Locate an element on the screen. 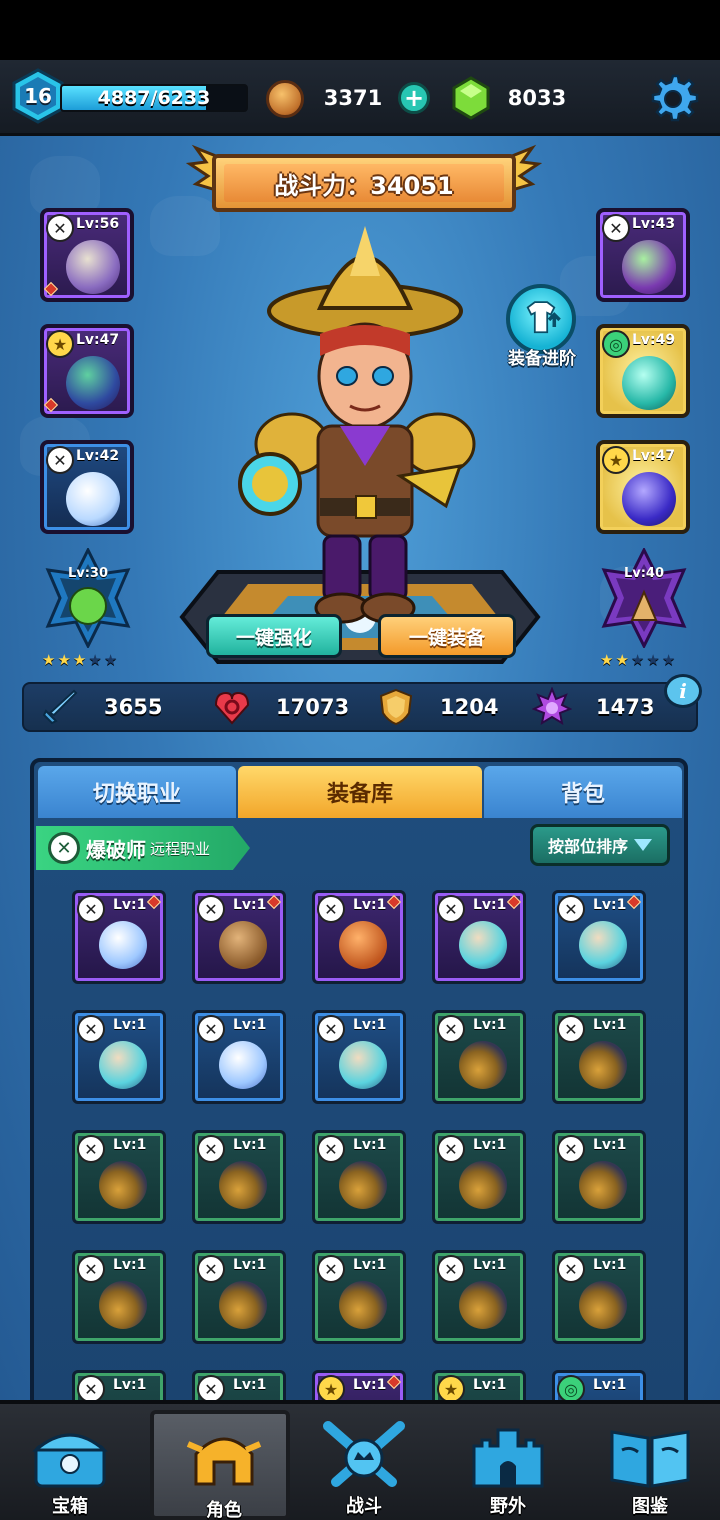 This screenshot has height=1520, width=720. nav-character: 角色 is located at coordinates (220, 1465).